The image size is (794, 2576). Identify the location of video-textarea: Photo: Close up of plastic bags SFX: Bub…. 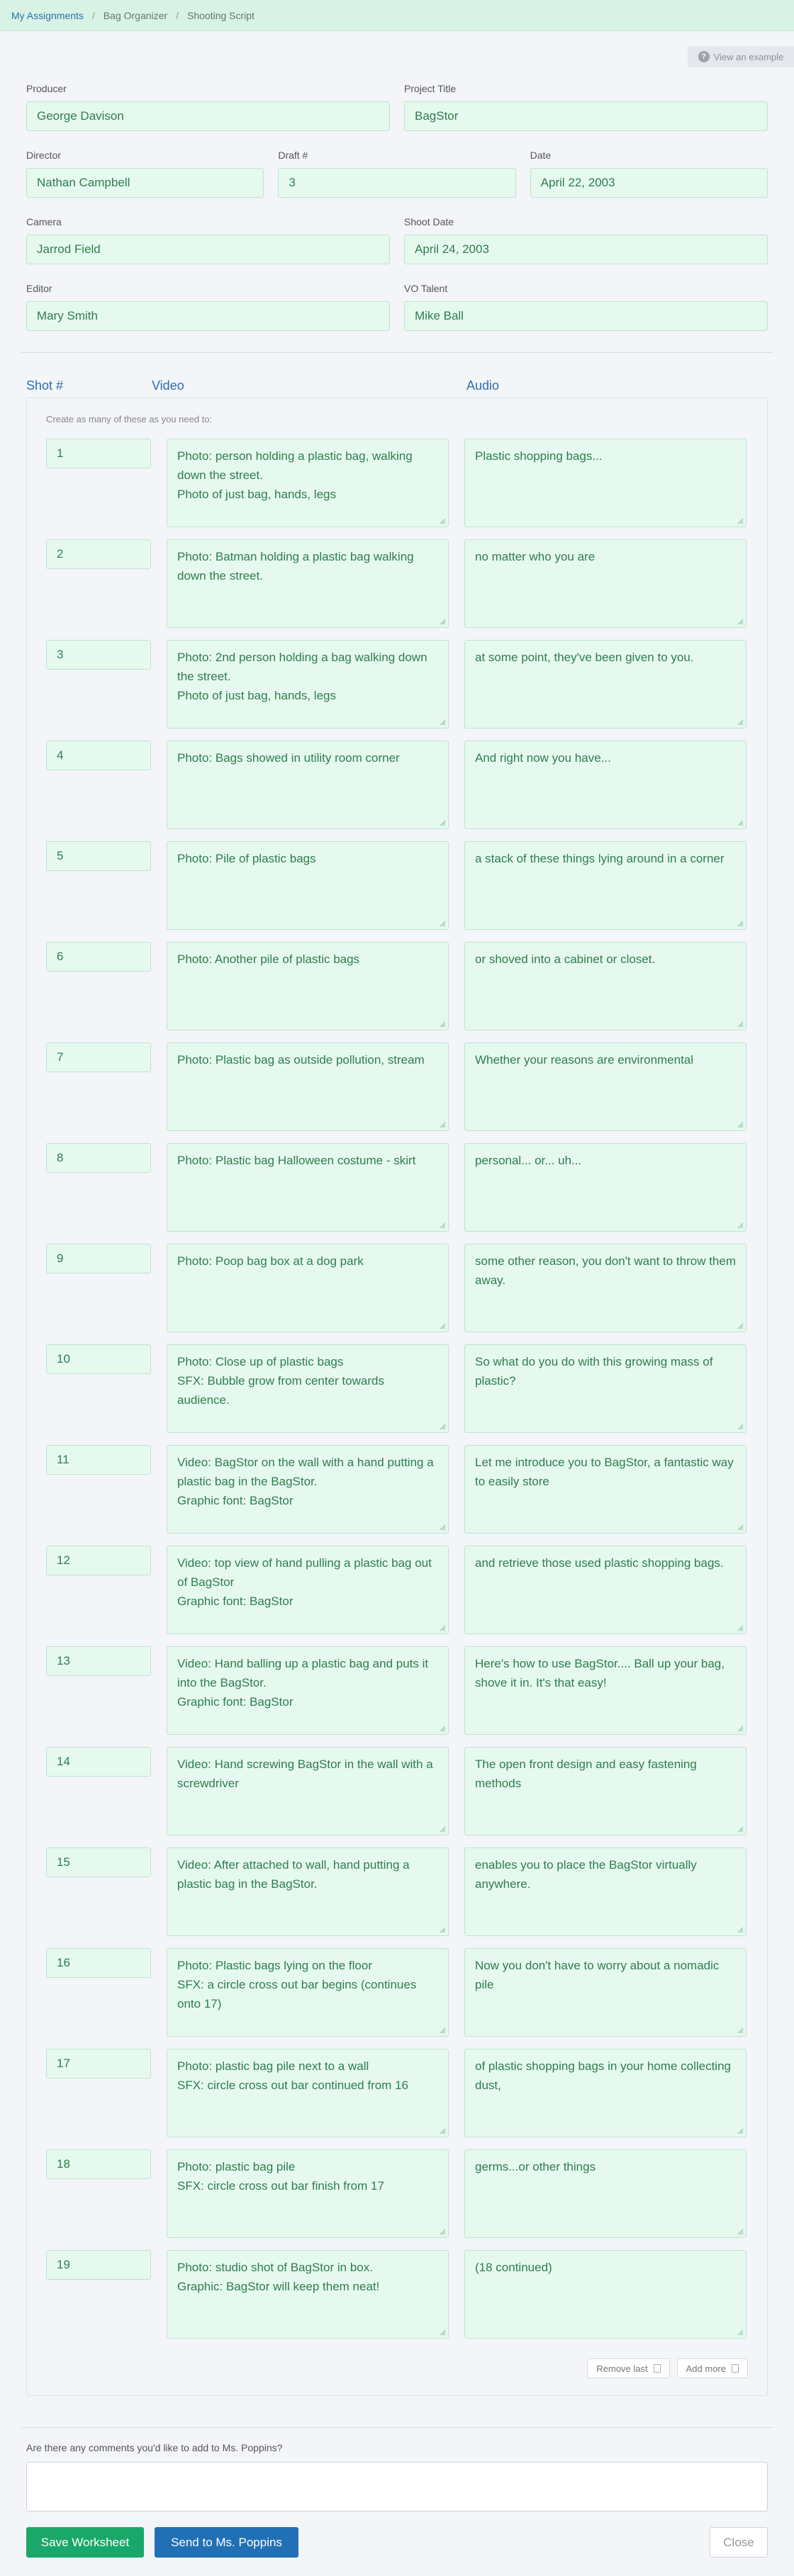
(308, 1388).